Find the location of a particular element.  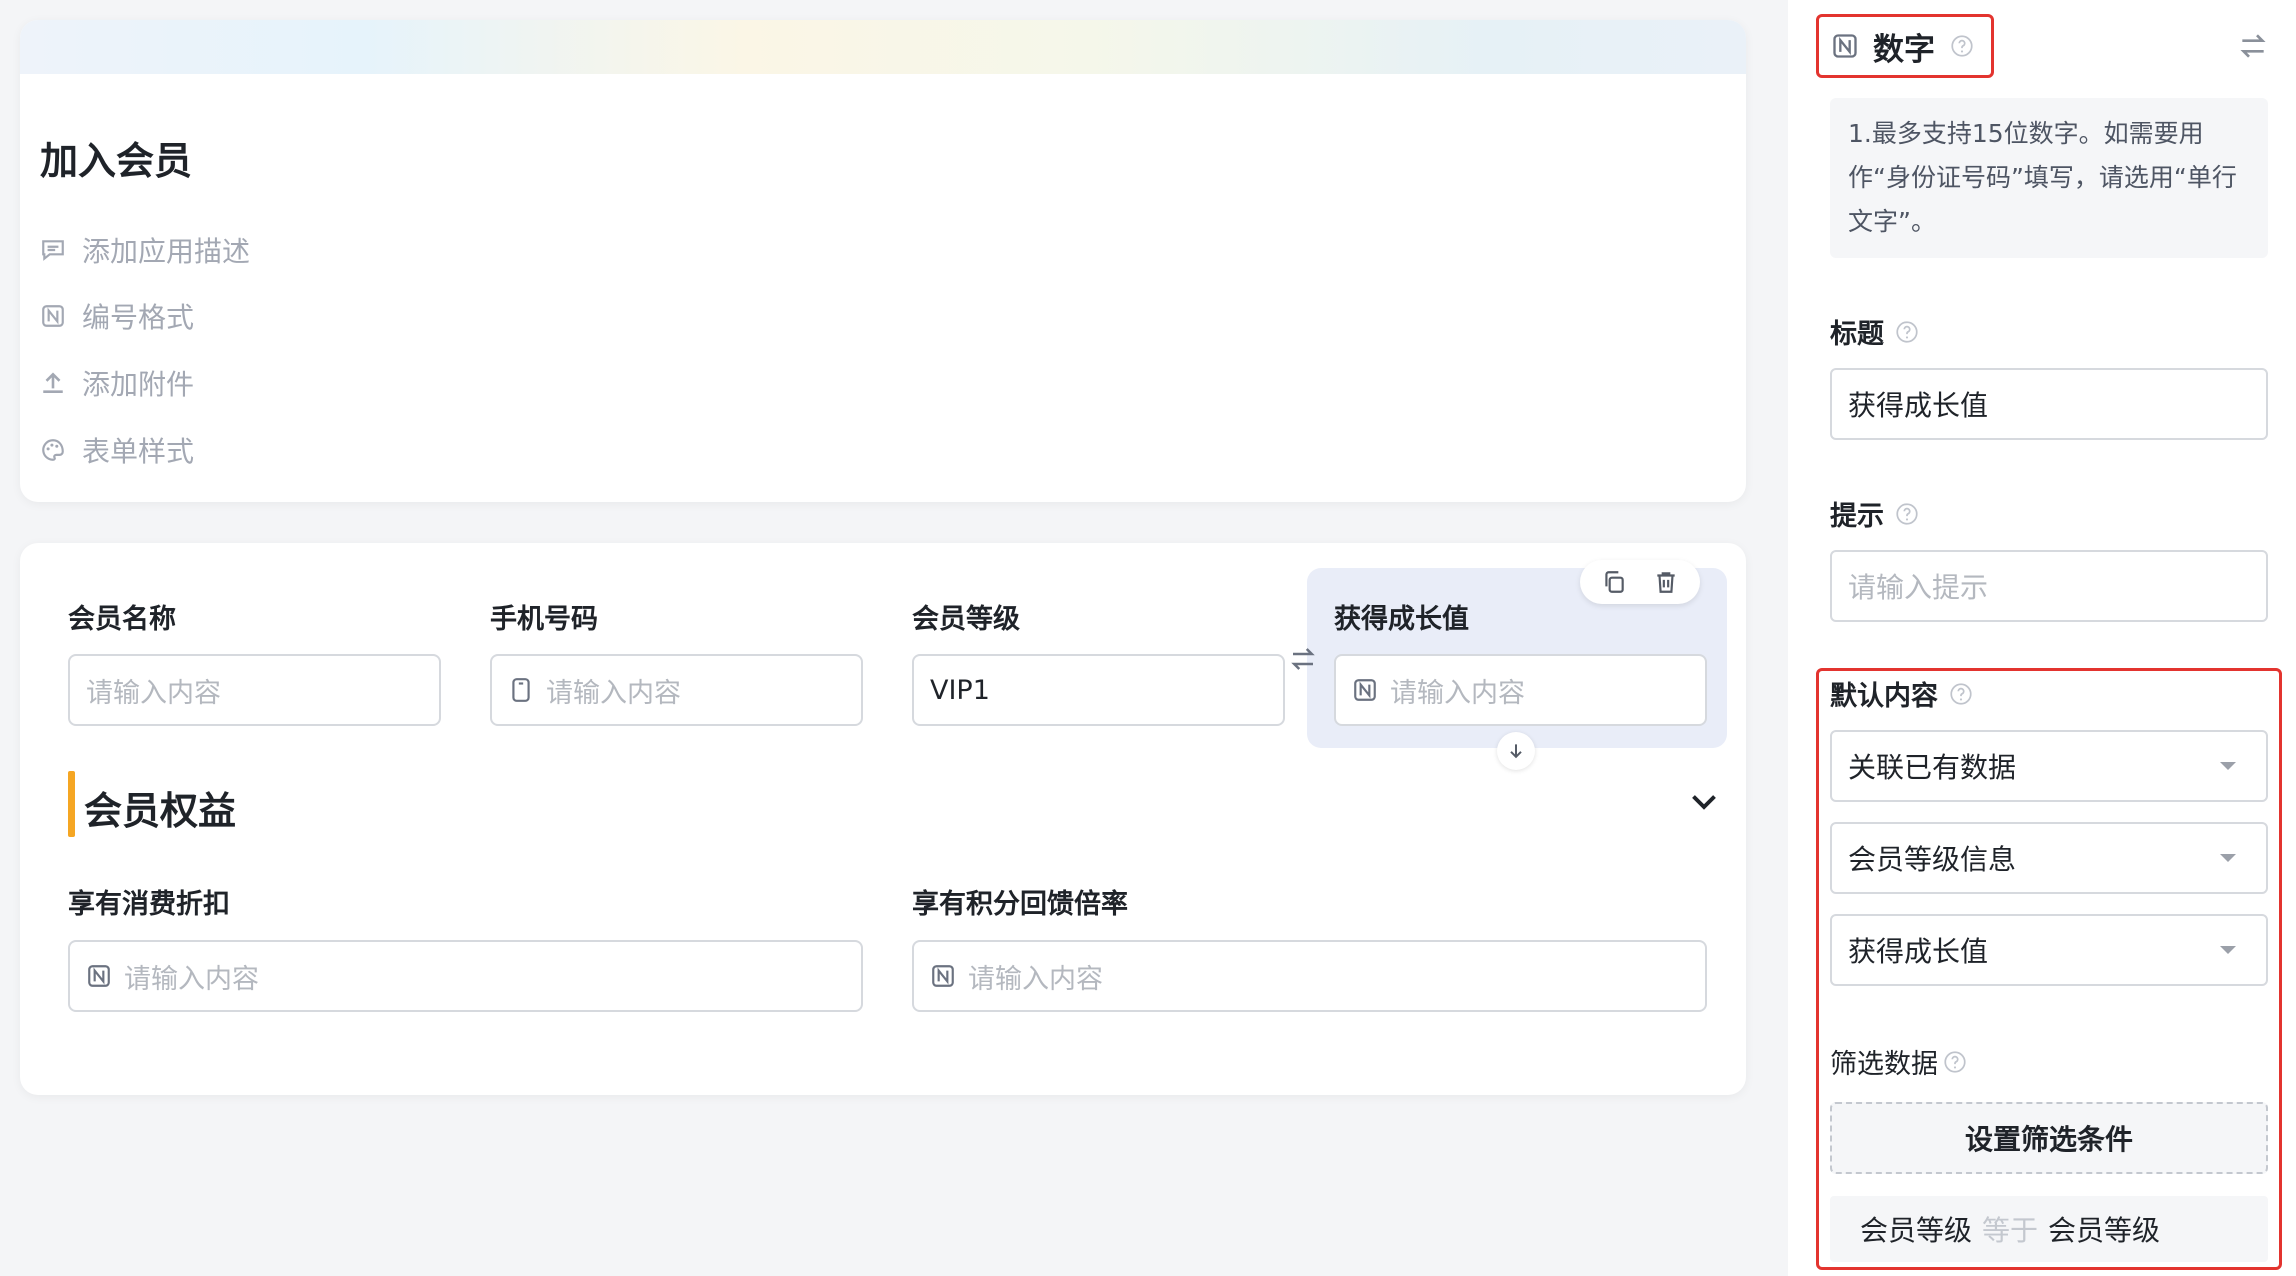

linked-field-value: 获得成长值 is located at coordinates (1918, 951).